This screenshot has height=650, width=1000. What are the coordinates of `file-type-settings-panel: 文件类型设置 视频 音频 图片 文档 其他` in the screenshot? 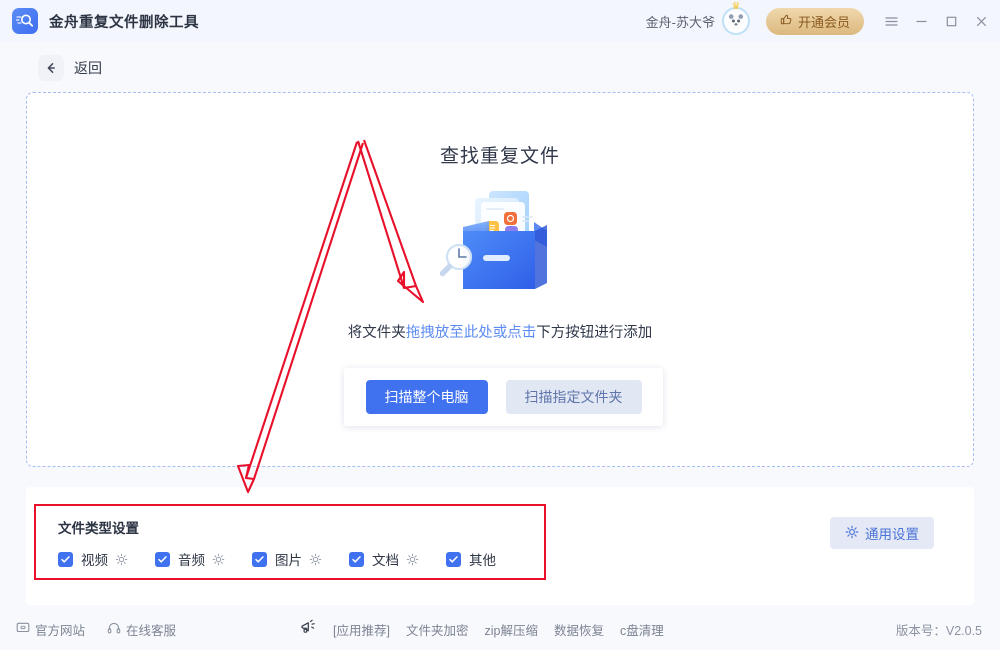 It's located at (290, 542).